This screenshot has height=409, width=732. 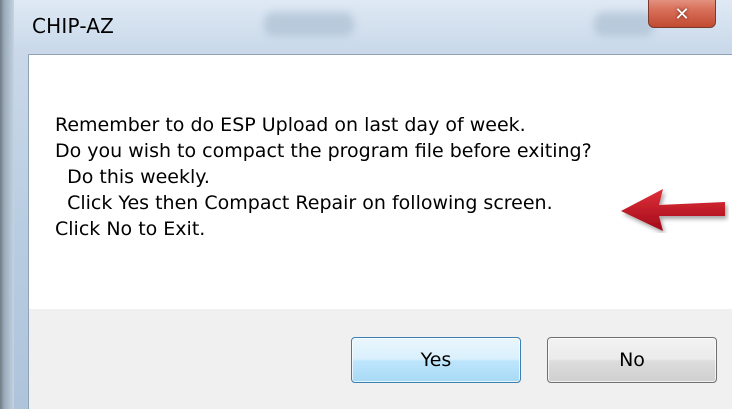 I want to click on message-line: Click No to Exit., so click(x=130, y=229).